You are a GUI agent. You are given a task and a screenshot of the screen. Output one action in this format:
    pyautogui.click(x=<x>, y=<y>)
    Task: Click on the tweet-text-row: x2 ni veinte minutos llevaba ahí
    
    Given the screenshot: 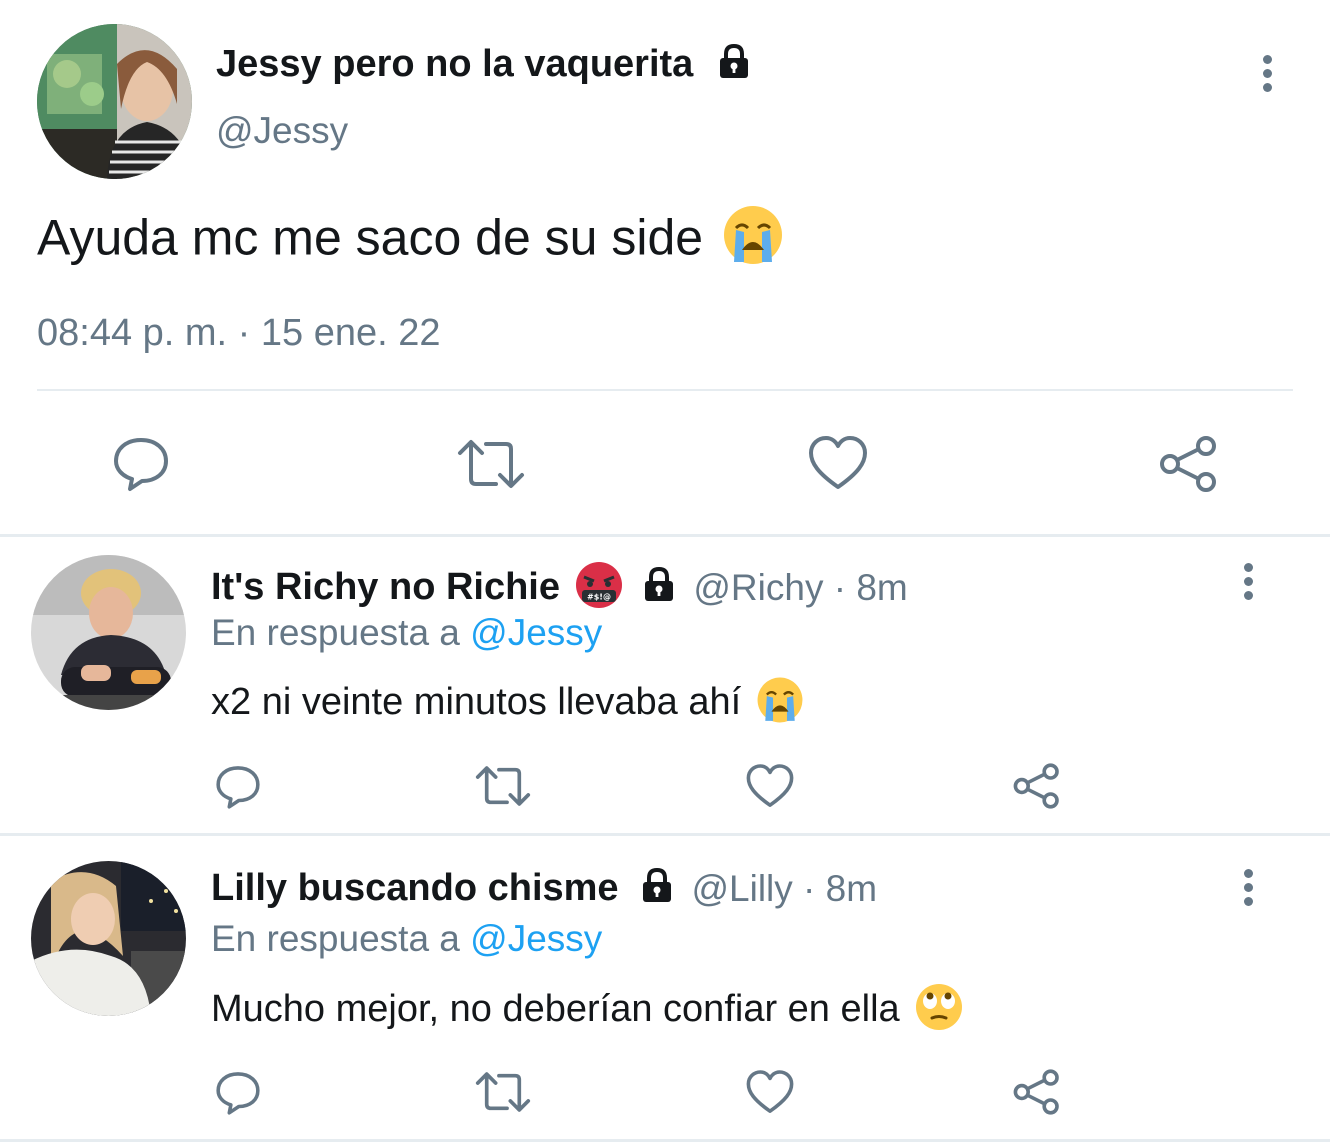 What is the action you would take?
    pyautogui.click(x=507, y=702)
    